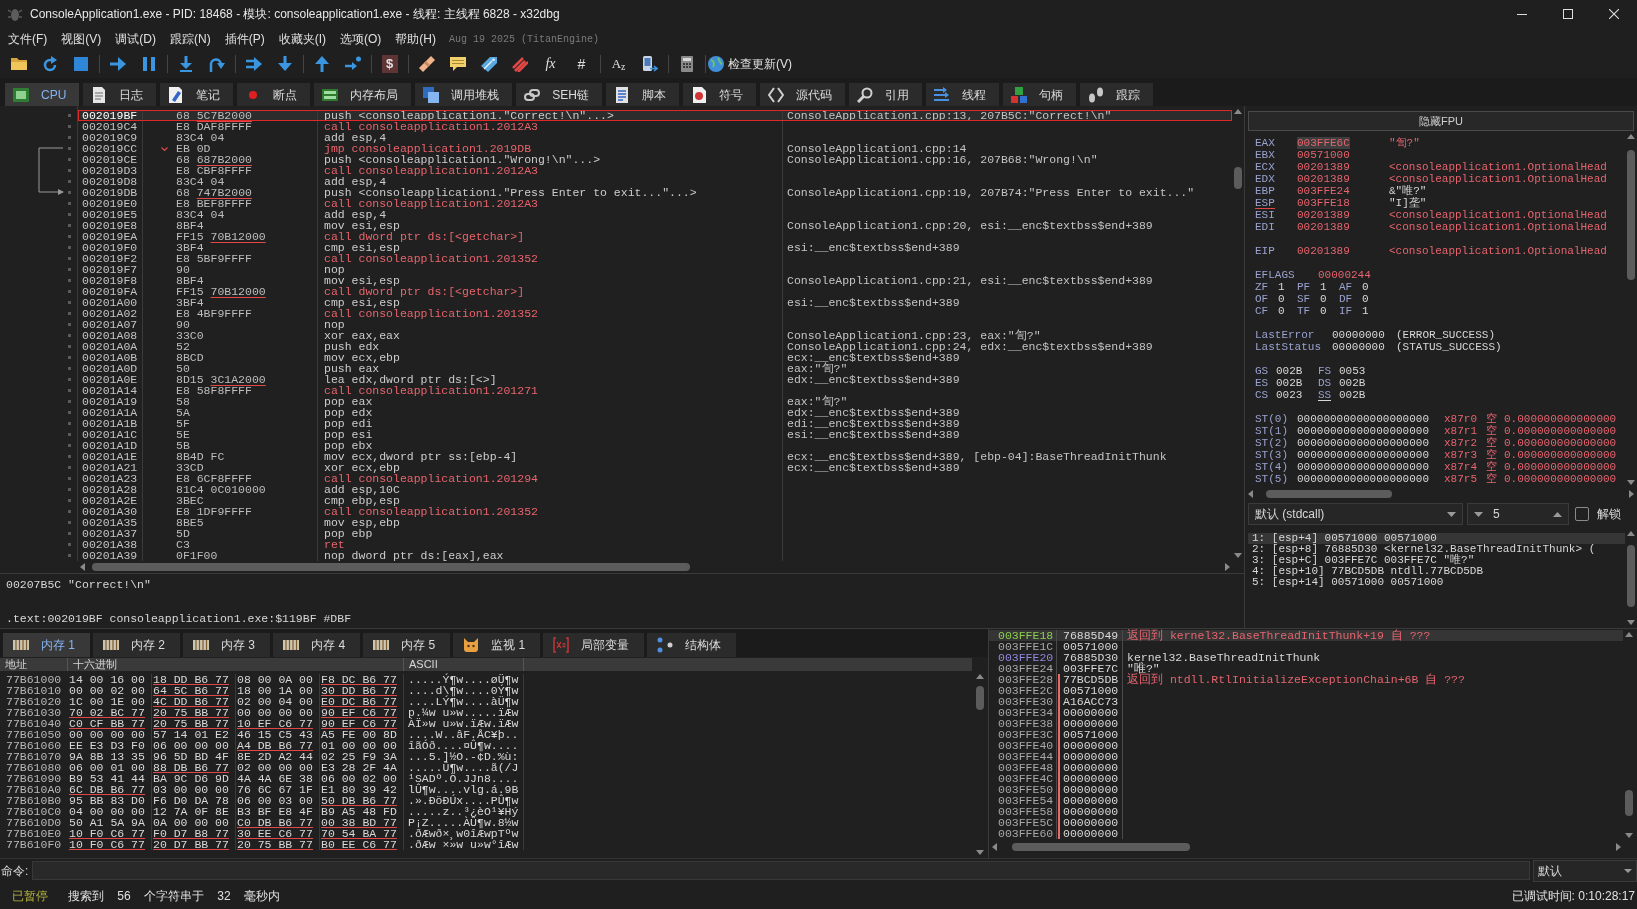  I want to click on disassembly-row: 00201A30 E8 1DF9FFFF call consoleapplication1.201352, so click(655, 511).